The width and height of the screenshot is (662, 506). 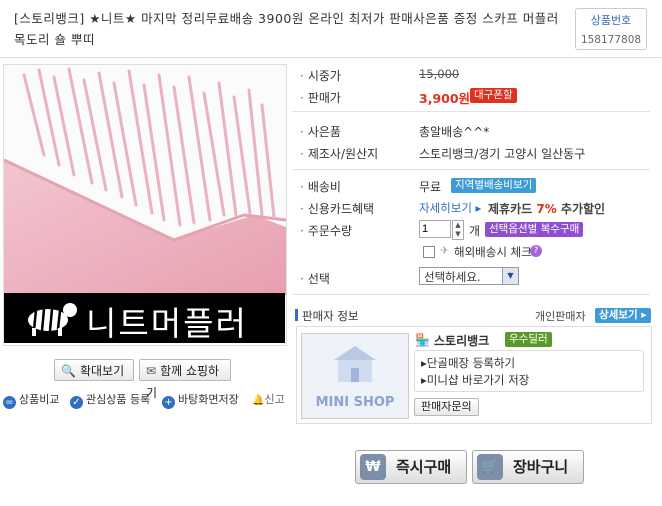 I want to click on compare-link: = 상품비교, so click(x=31, y=400).